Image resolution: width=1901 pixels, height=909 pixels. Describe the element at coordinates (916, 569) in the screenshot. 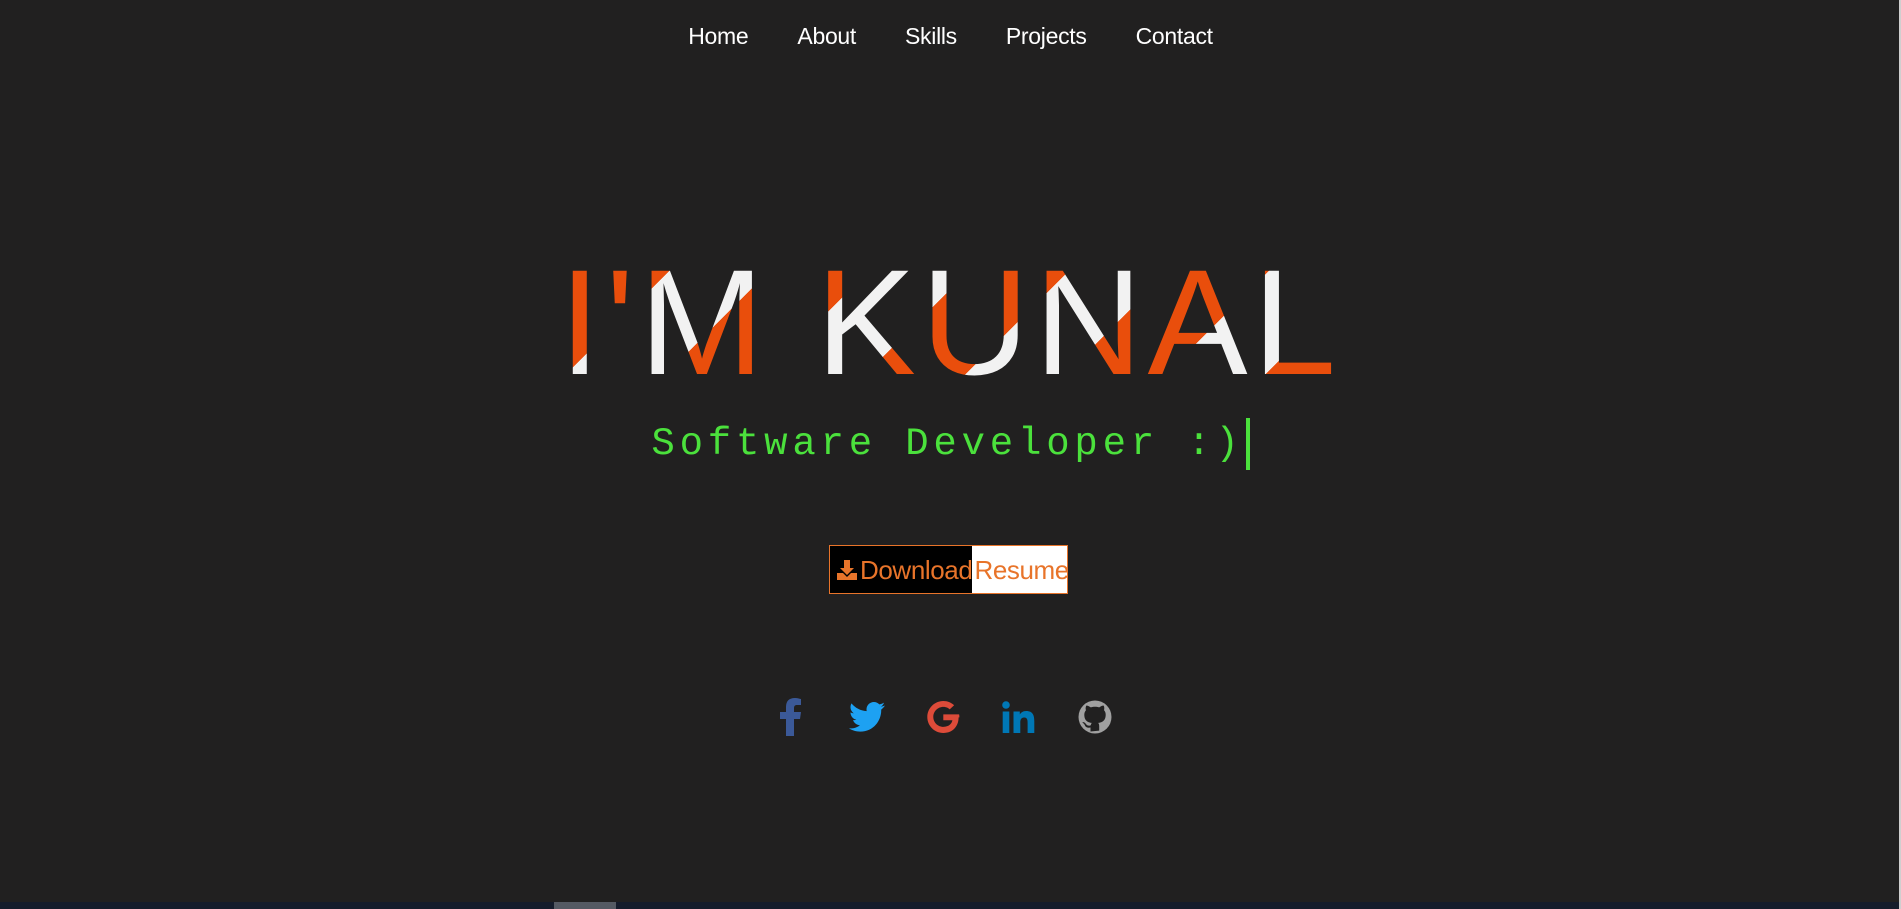

I see `download-label: Download` at that location.